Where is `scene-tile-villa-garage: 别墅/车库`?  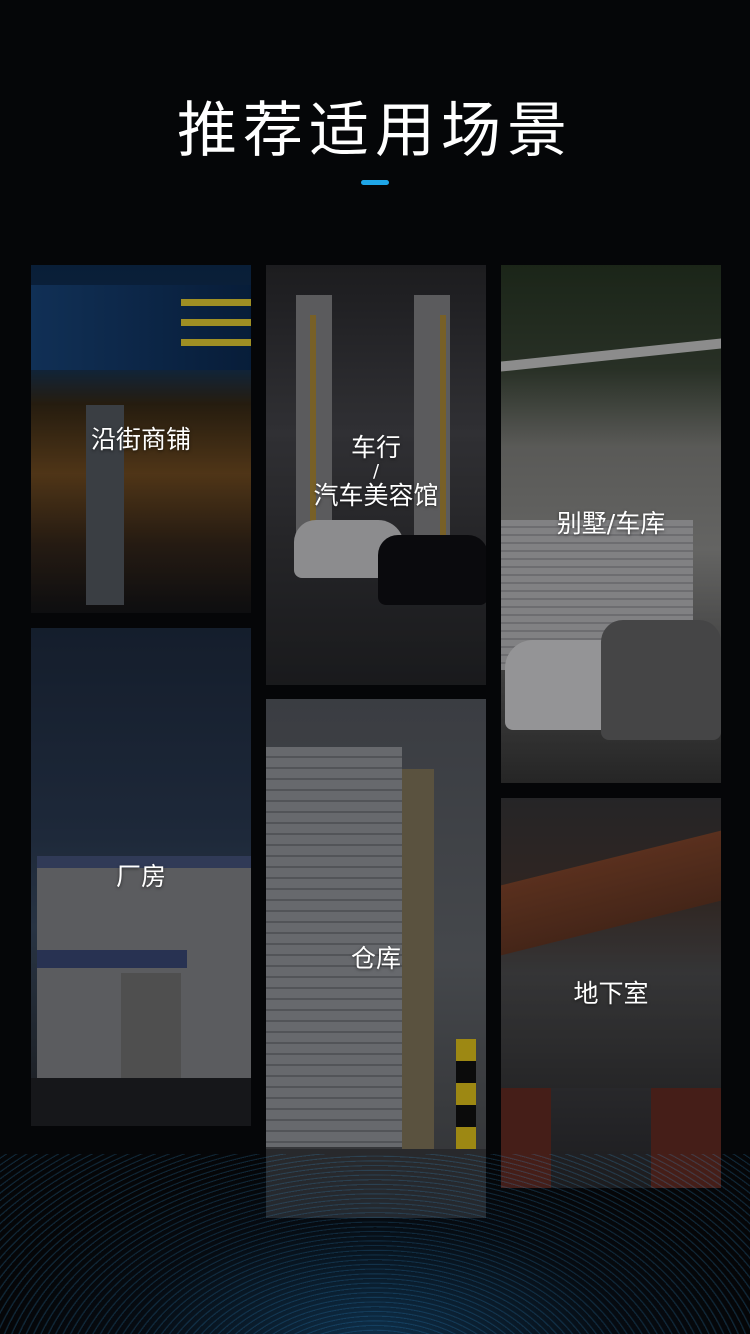 scene-tile-villa-garage: 别墅/车库 is located at coordinates (611, 524).